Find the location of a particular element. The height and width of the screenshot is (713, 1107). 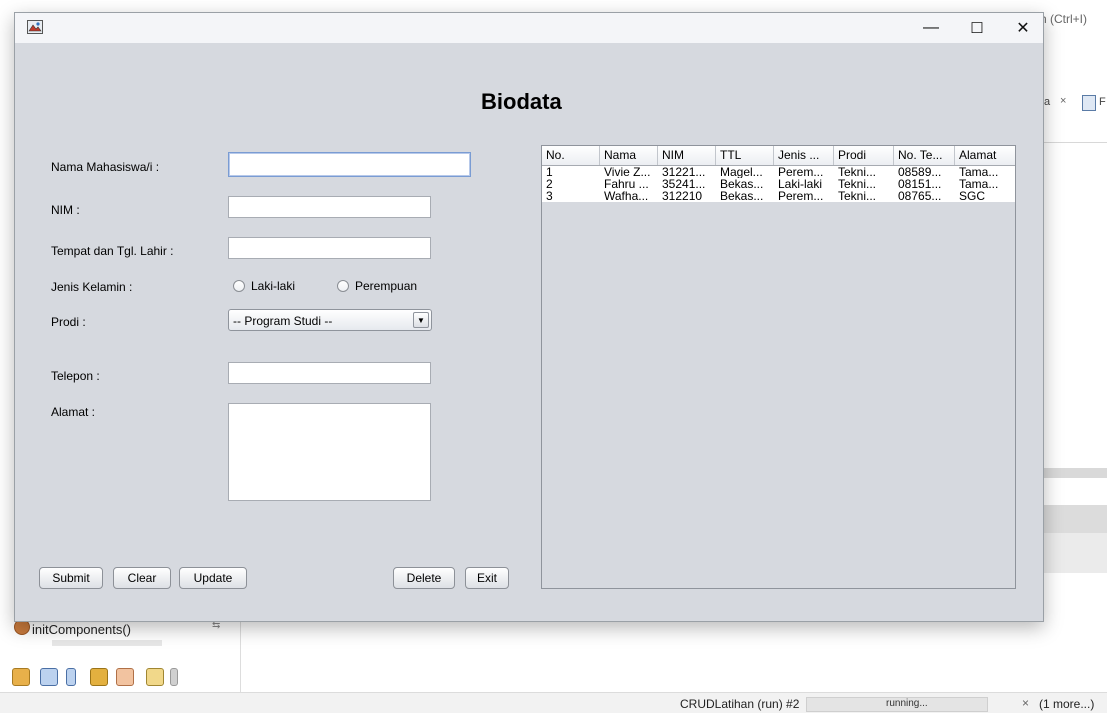

page-title: Biodata is located at coordinates (521, 101).